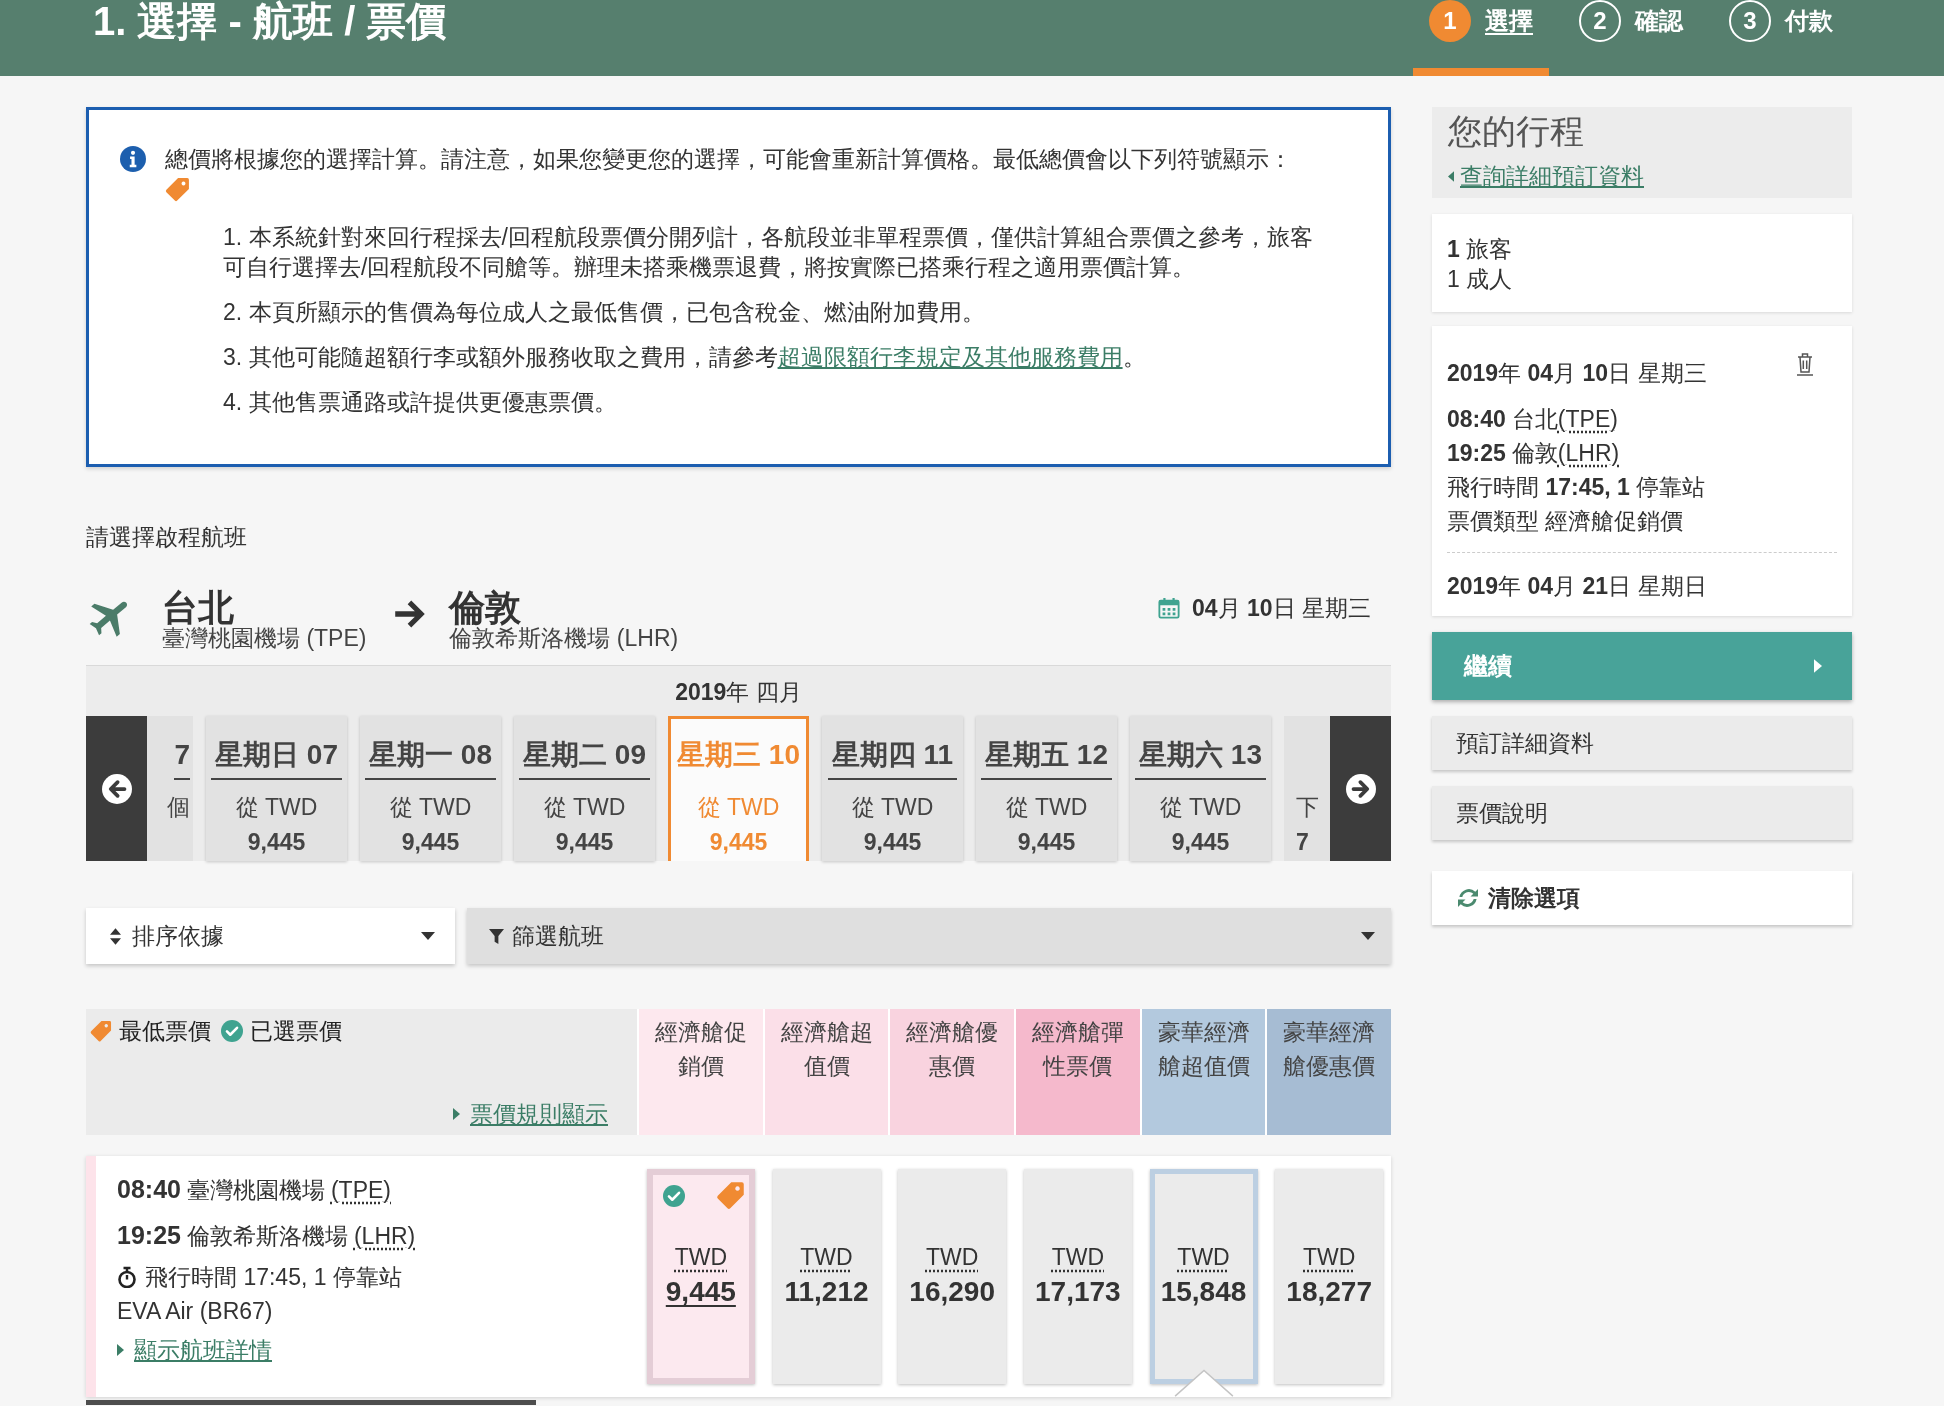 The image size is (1944, 1406). I want to click on legend-label: 已選票價, so click(296, 1031).